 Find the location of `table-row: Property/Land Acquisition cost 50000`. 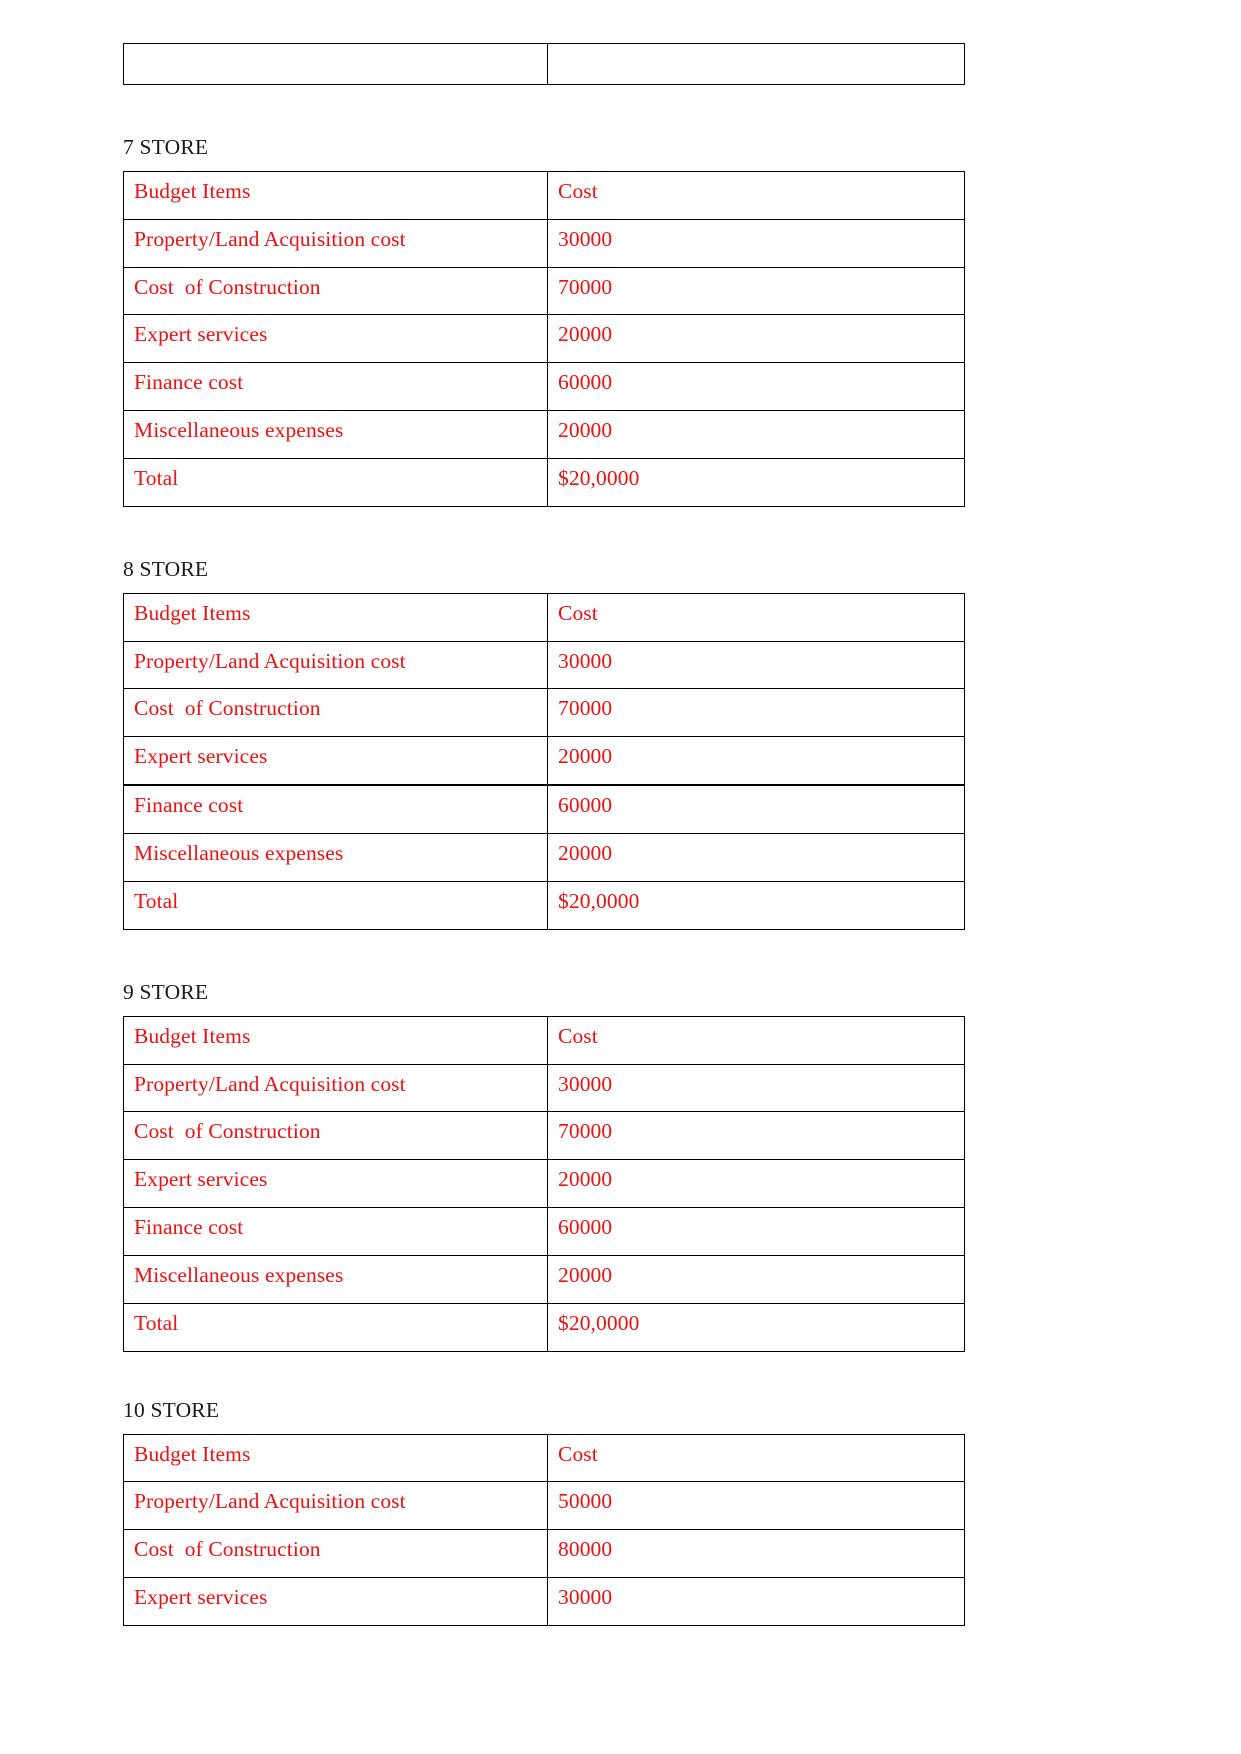

table-row: Property/Land Acquisition cost 50000 is located at coordinates (544, 1506).